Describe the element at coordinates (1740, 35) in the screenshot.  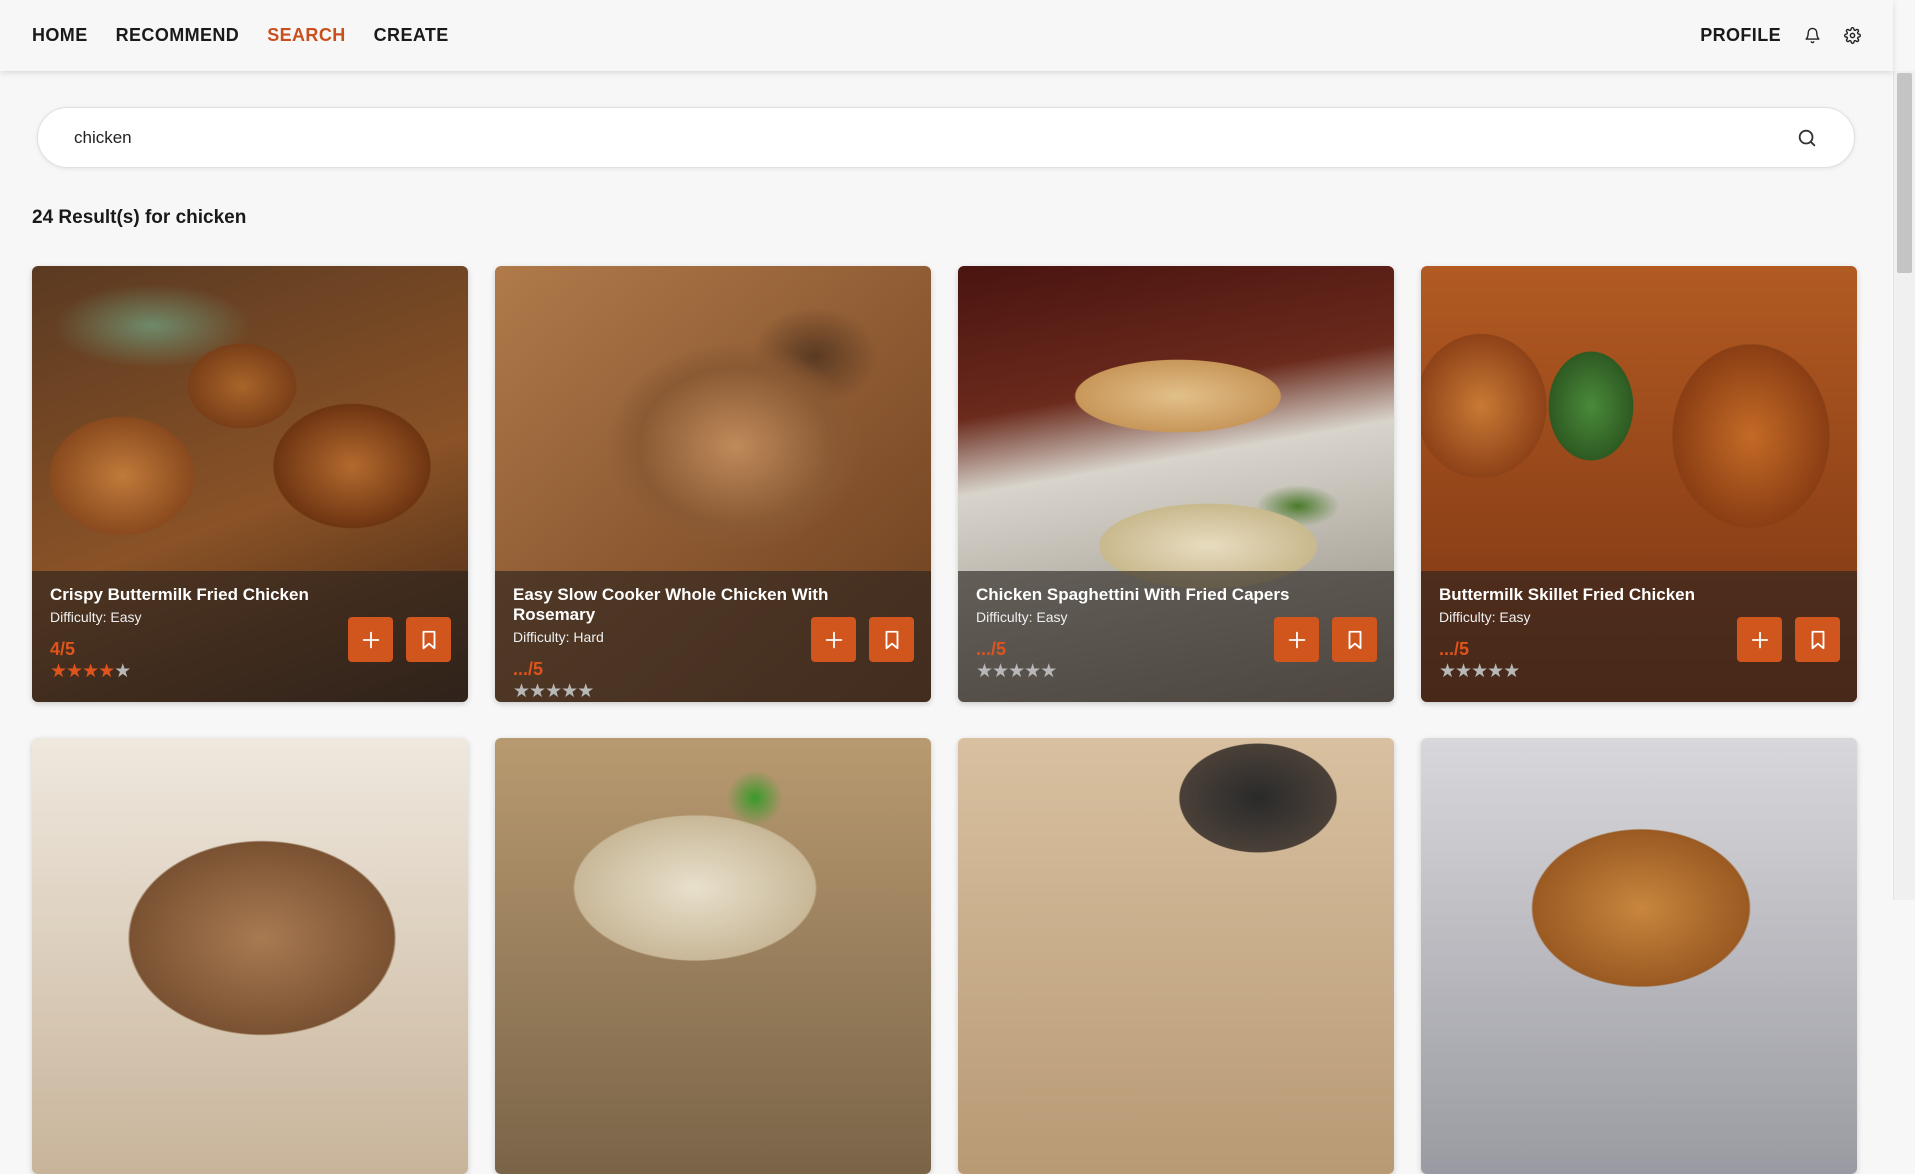
I see `nav-link-profile: PROFILE` at that location.